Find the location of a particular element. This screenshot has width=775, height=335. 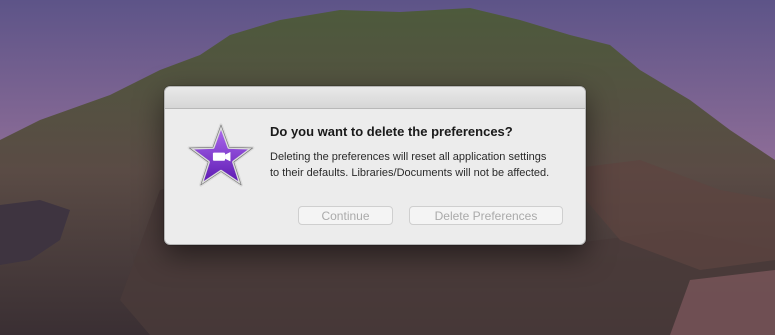

imovie-star-icon is located at coordinates (221, 155).